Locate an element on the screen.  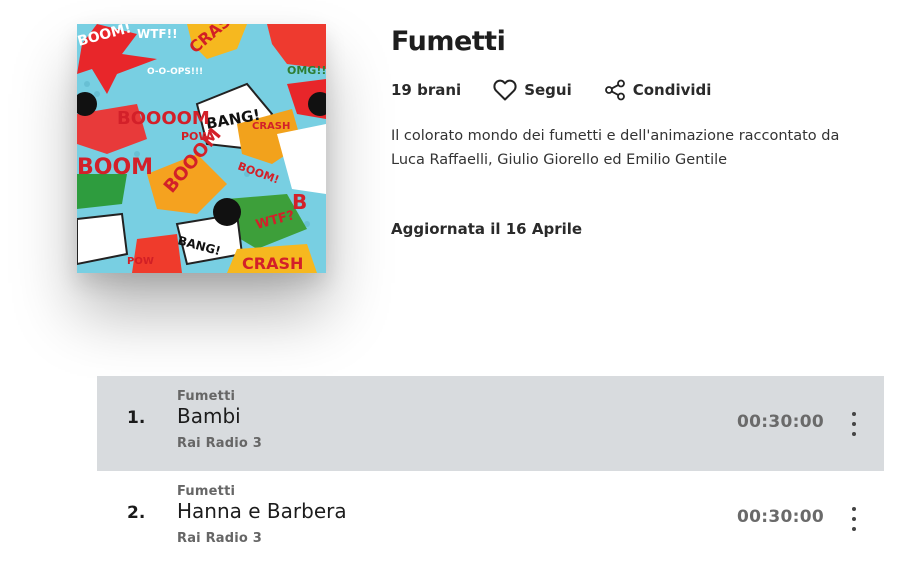
svg-text: O-O-OPS!!! is located at coordinates (175, 72).